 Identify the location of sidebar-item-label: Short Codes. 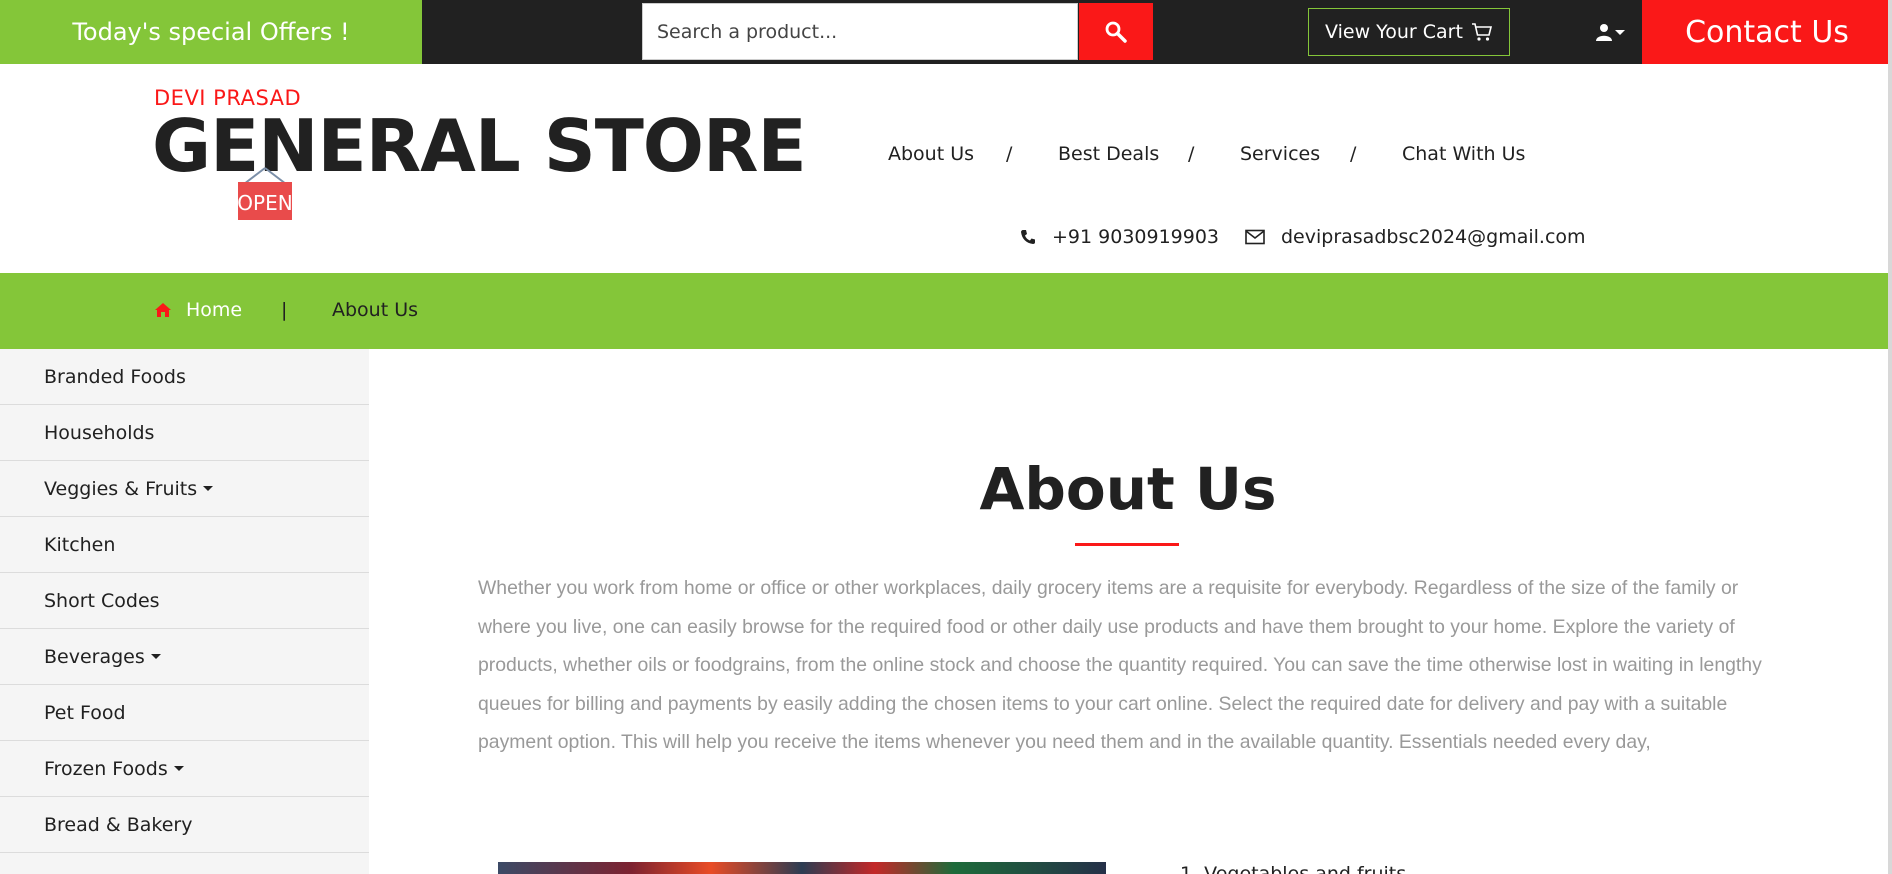
(102, 600).